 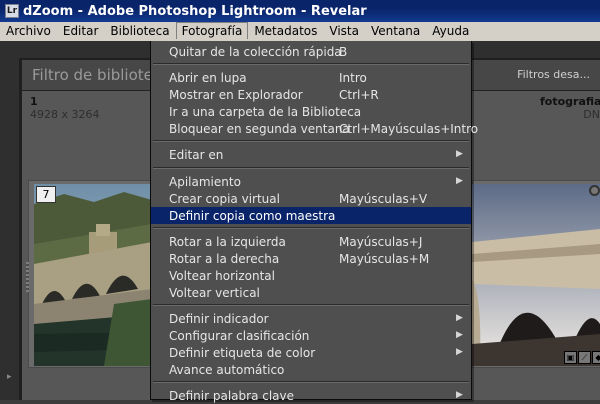 What do you see at coordinates (224, 199) in the screenshot?
I see `menu-item-label: Crear copia virtual` at bounding box center [224, 199].